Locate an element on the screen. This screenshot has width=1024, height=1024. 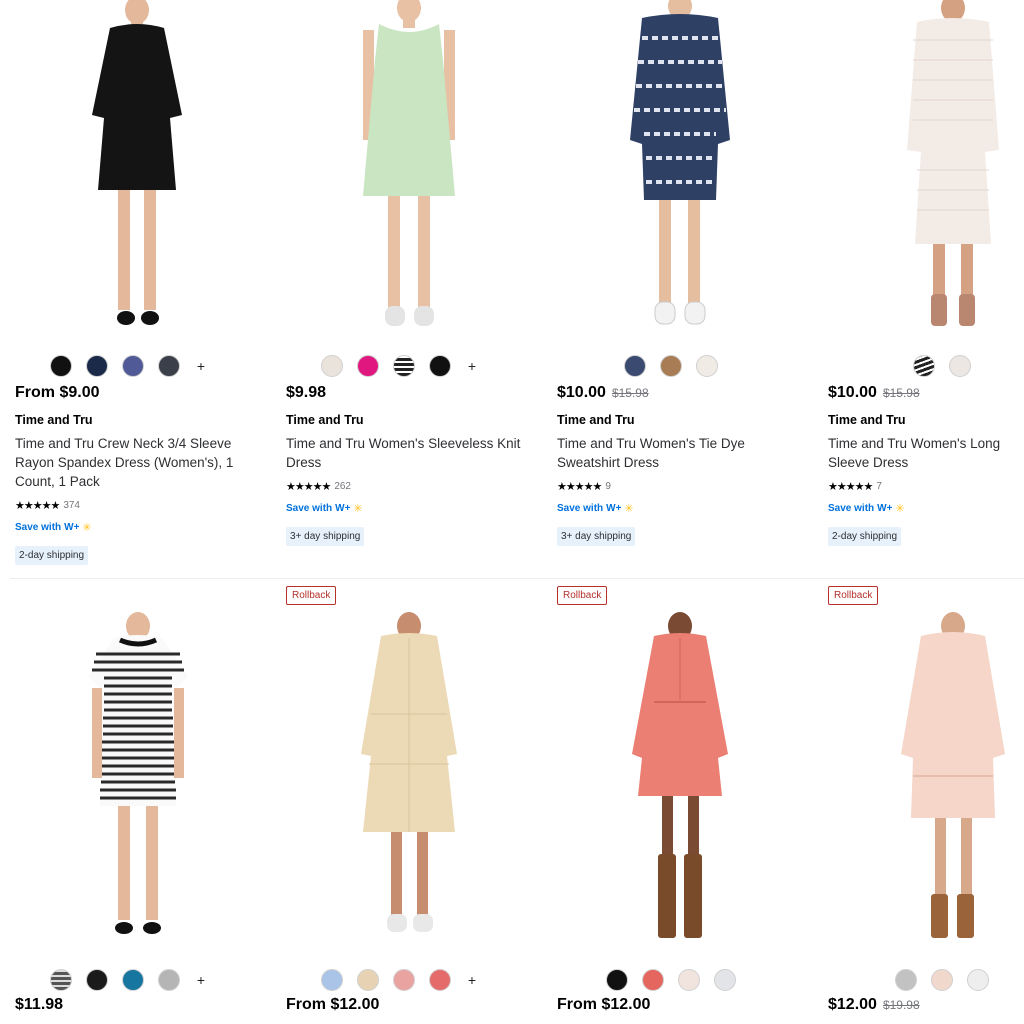
product-title: Time and Tru Women's Long Sleeve Dress is located at coordinates (926, 453).